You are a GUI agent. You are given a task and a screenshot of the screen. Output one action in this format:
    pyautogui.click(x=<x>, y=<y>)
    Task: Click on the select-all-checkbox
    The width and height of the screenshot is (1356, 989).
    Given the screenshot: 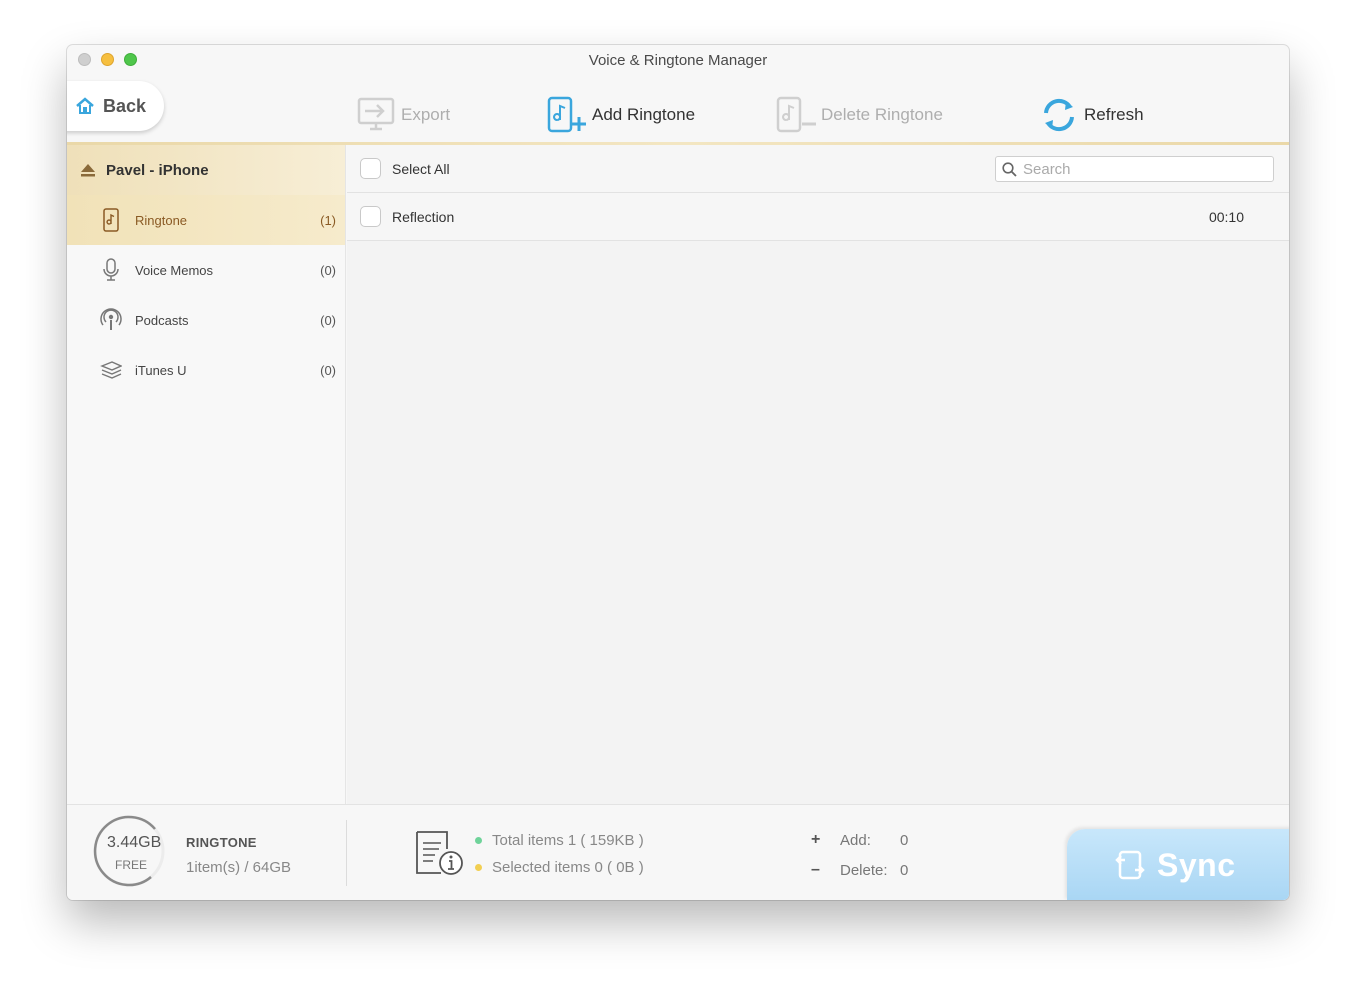 What is the action you would take?
    pyautogui.click(x=370, y=168)
    